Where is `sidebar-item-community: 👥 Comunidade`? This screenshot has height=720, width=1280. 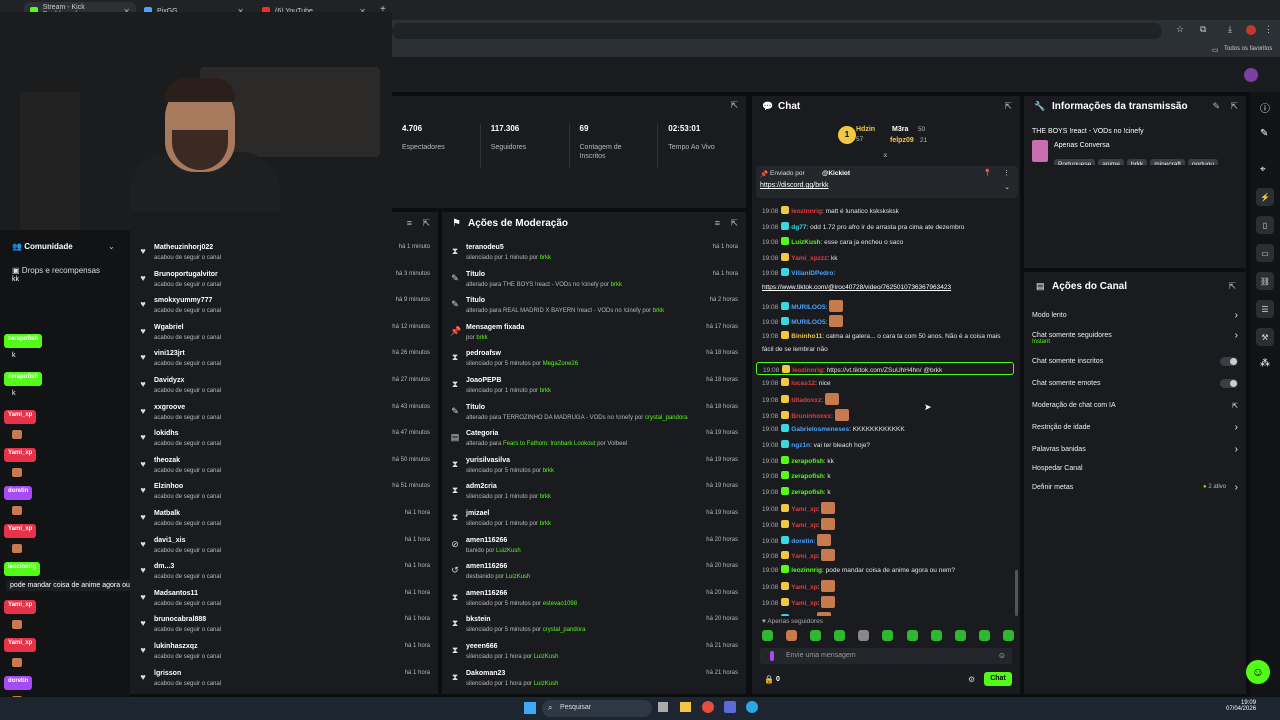
sidebar-item-community: 👥 Comunidade is located at coordinates (42, 246).